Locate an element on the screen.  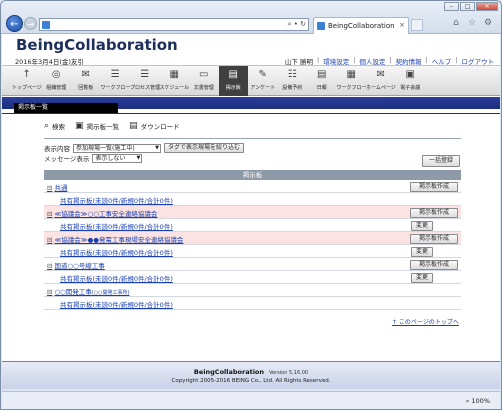
board-group-link: ⊟ 国道○○号線工事 is located at coordinates (76, 265).